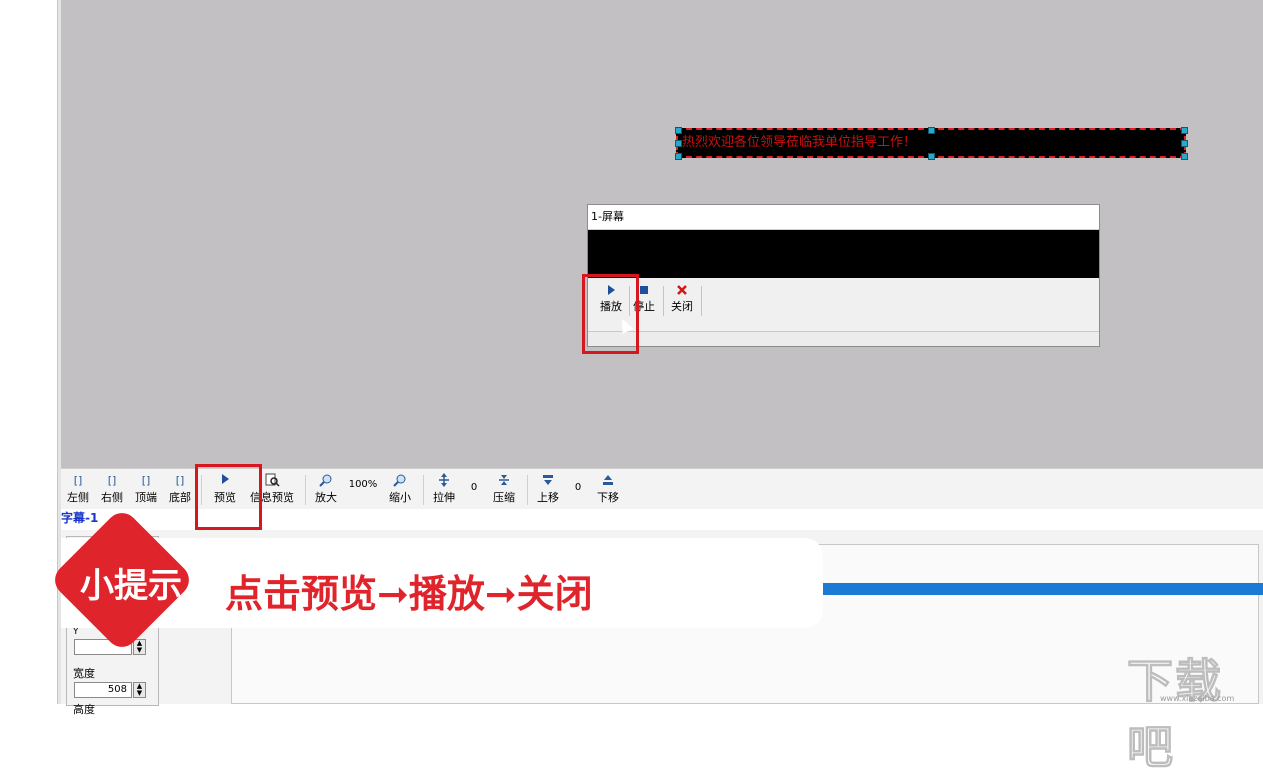 The height and width of the screenshot is (777, 1263). I want to click on zoom-in-icon, so click(326, 481).